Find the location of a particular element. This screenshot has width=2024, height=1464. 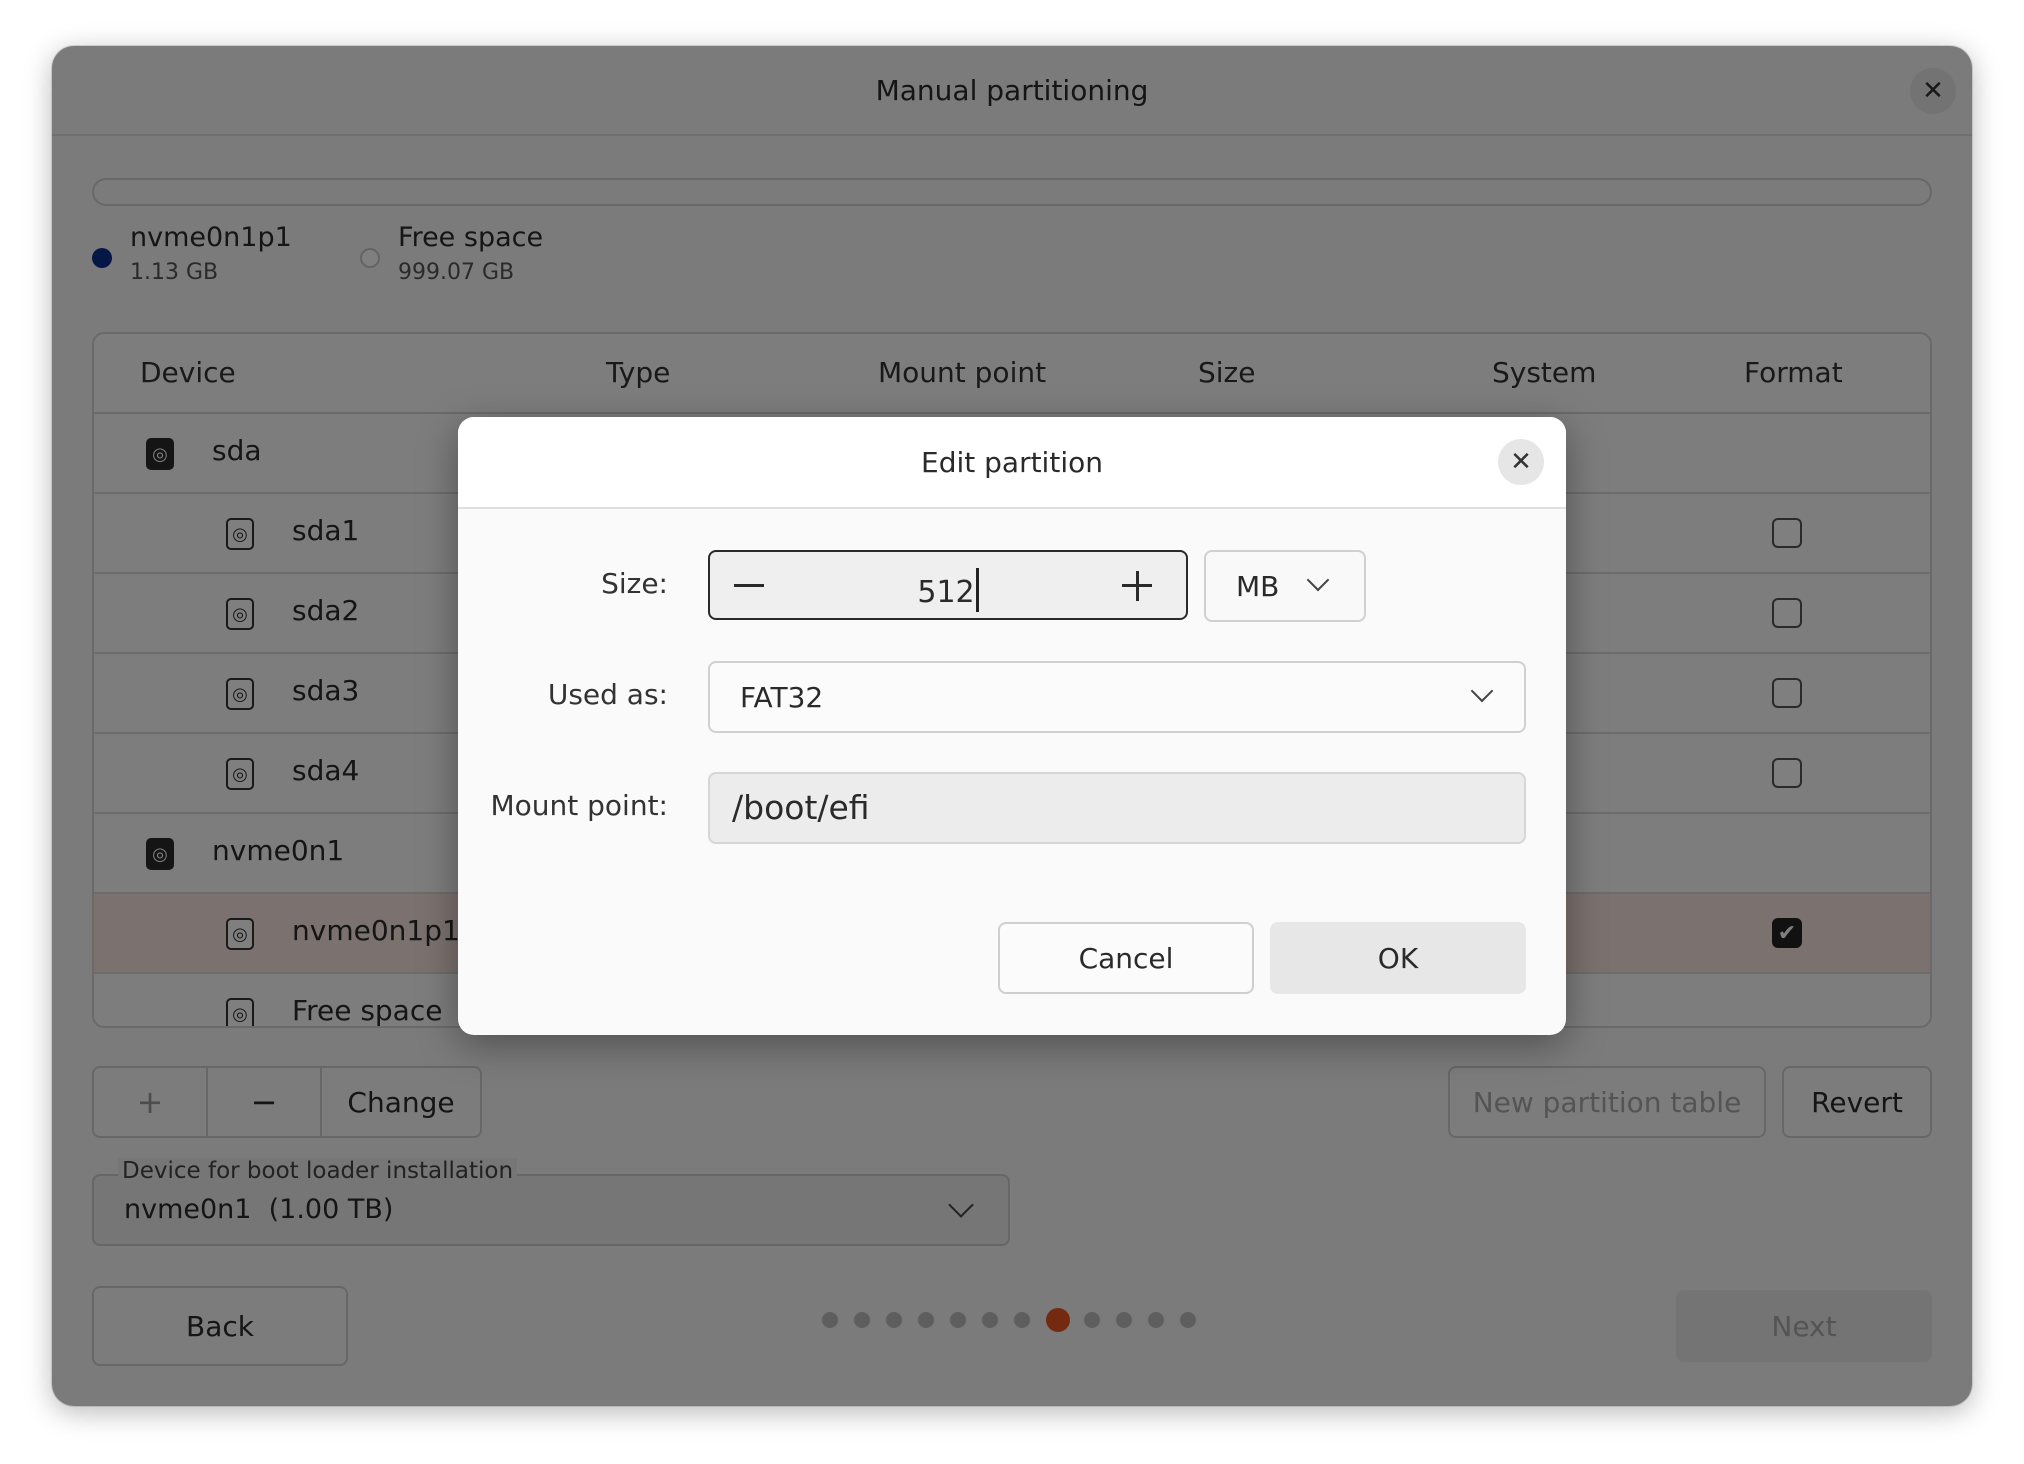

size-label: Size: is located at coordinates (634, 583).